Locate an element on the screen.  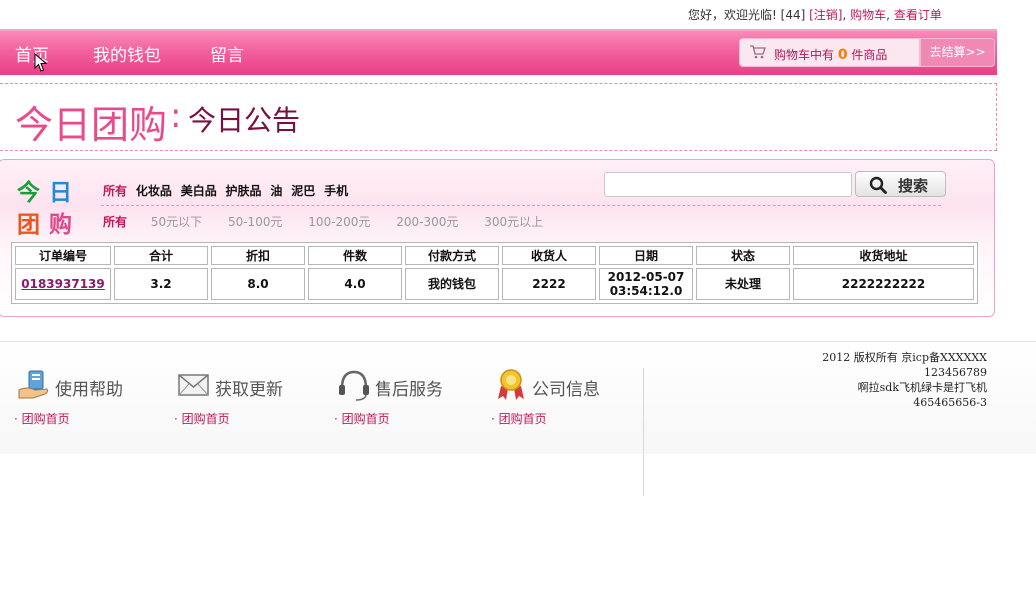
copyright-line: 2012 版权所有 京icp备XXXXXX is located at coordinates (904, 357).